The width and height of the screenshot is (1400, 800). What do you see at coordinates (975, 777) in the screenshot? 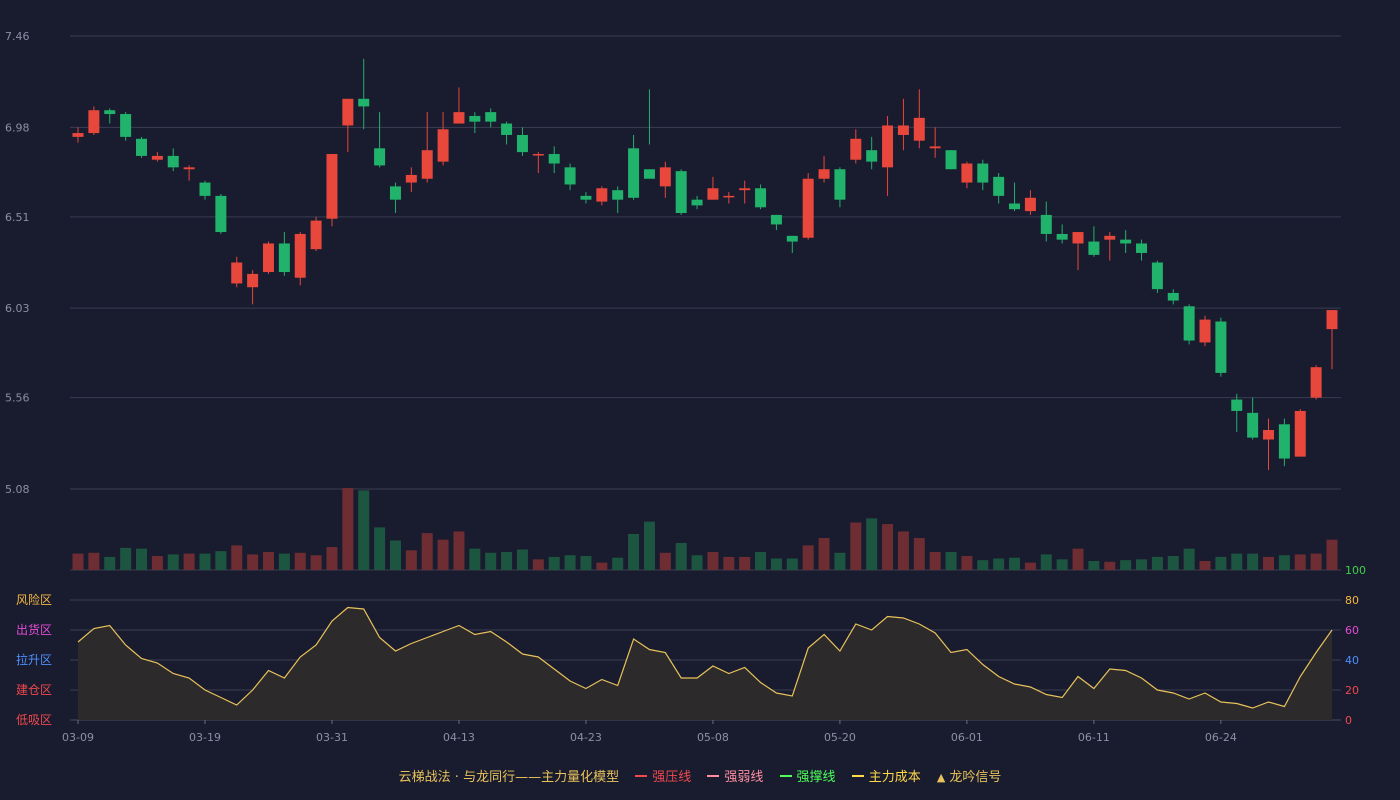
I see `legend-label: 龙吟信号` at bounding box center [975, 777].